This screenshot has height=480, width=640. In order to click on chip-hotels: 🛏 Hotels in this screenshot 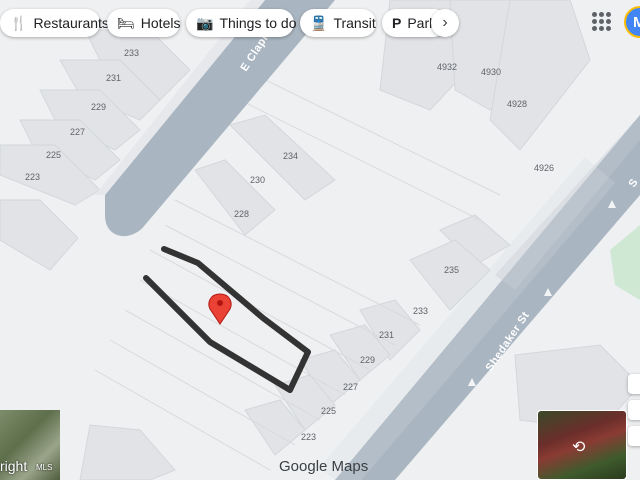, I will do `click(143, 23)`.